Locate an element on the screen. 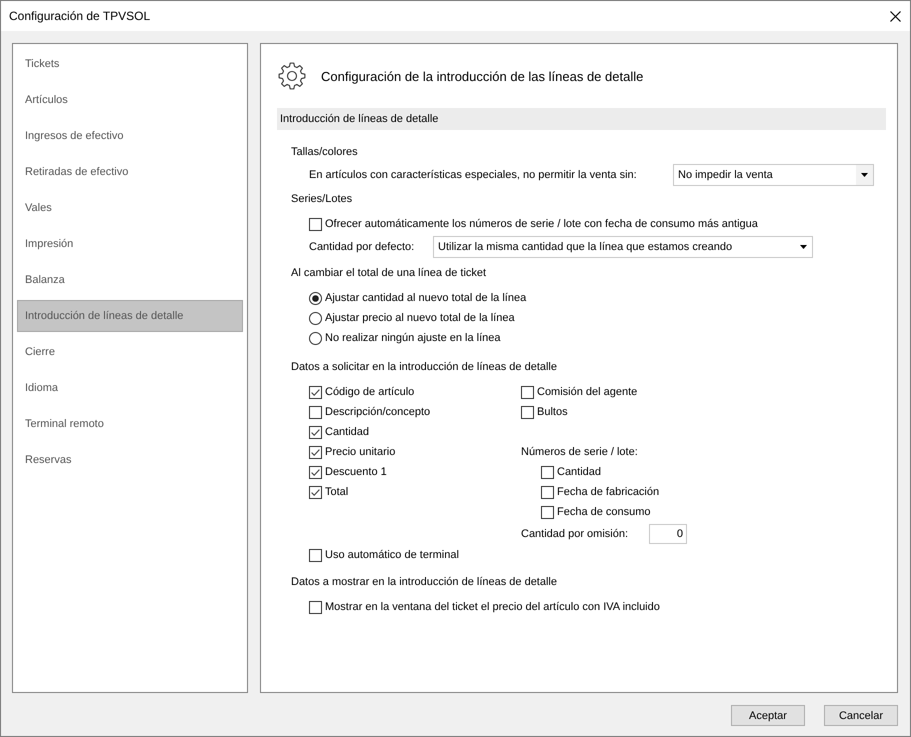 The height and width of the screenshot is (737, 911). group-heading: Al cambiar el total de una línea de ticket is located at coordinates (388, 273).